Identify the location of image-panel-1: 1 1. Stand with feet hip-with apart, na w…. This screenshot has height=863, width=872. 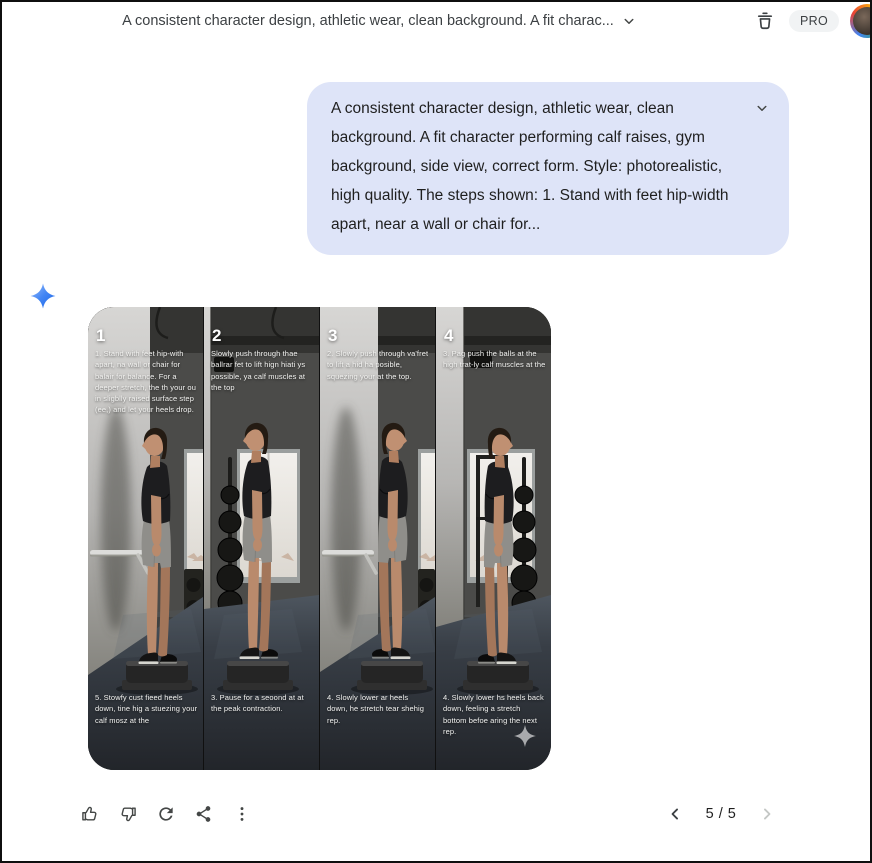
(145, 538).